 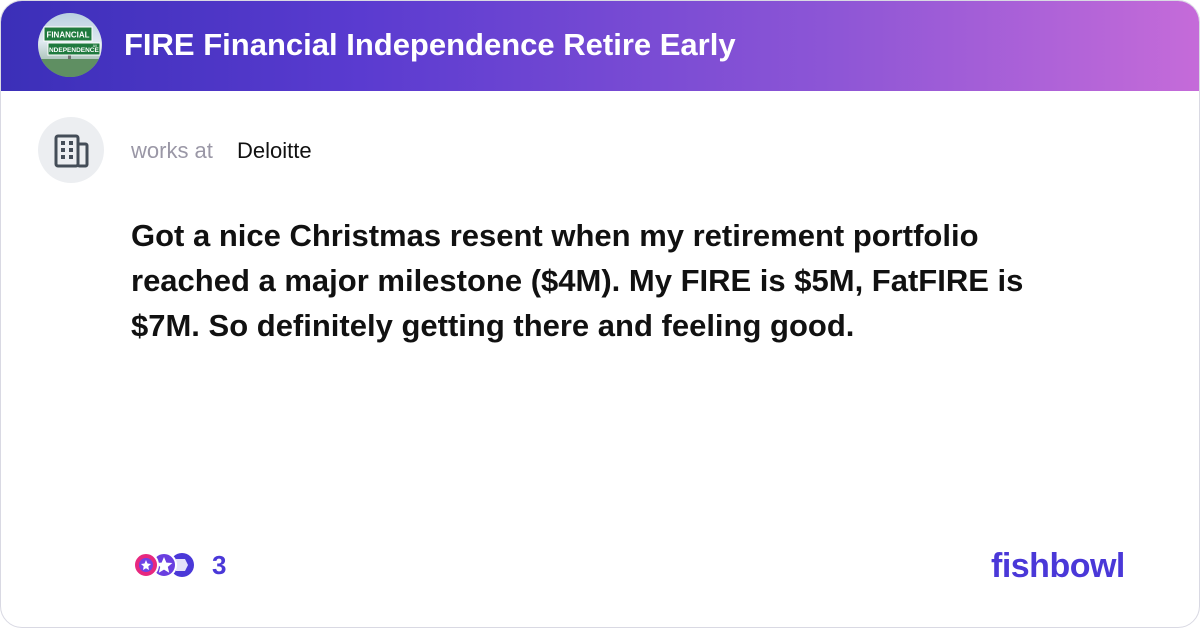 What do you see at coordinates (73, 50) in the screenshot?
I see `svg-text: INDEPENDENCE` at bounding box center [73, 50].